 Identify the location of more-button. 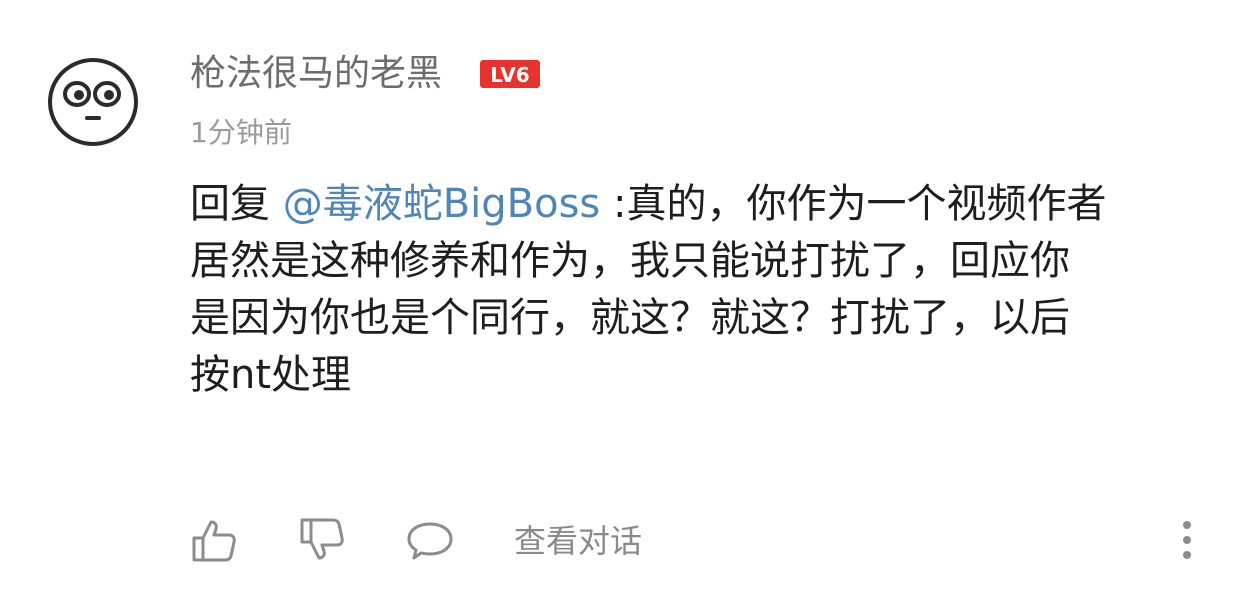
(1187, 540).